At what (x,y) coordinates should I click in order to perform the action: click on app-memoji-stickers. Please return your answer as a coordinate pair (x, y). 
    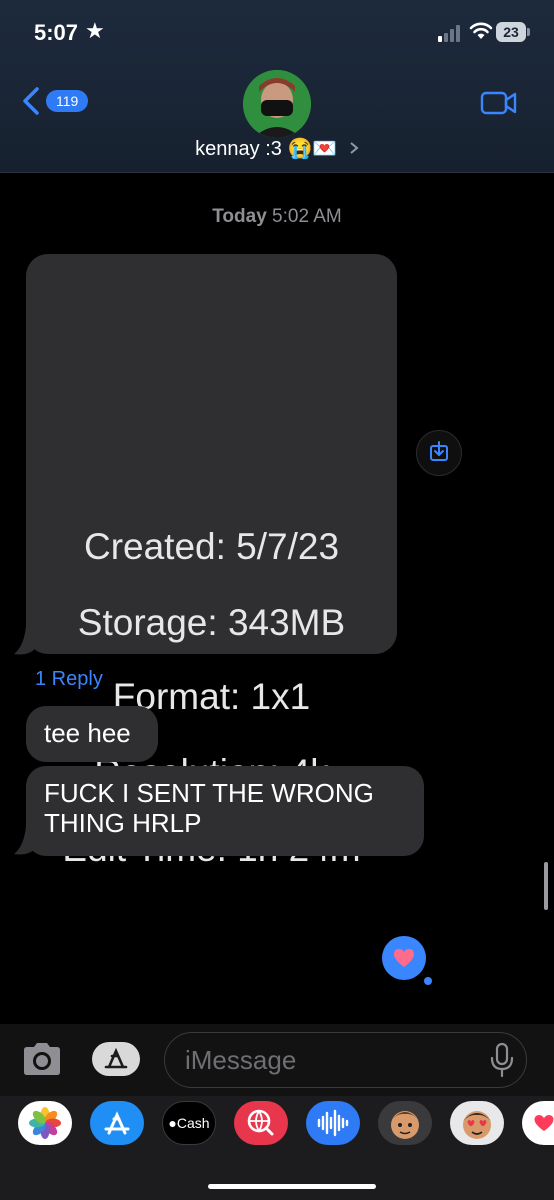
    Looking at the image, I should click on (477, 1123).